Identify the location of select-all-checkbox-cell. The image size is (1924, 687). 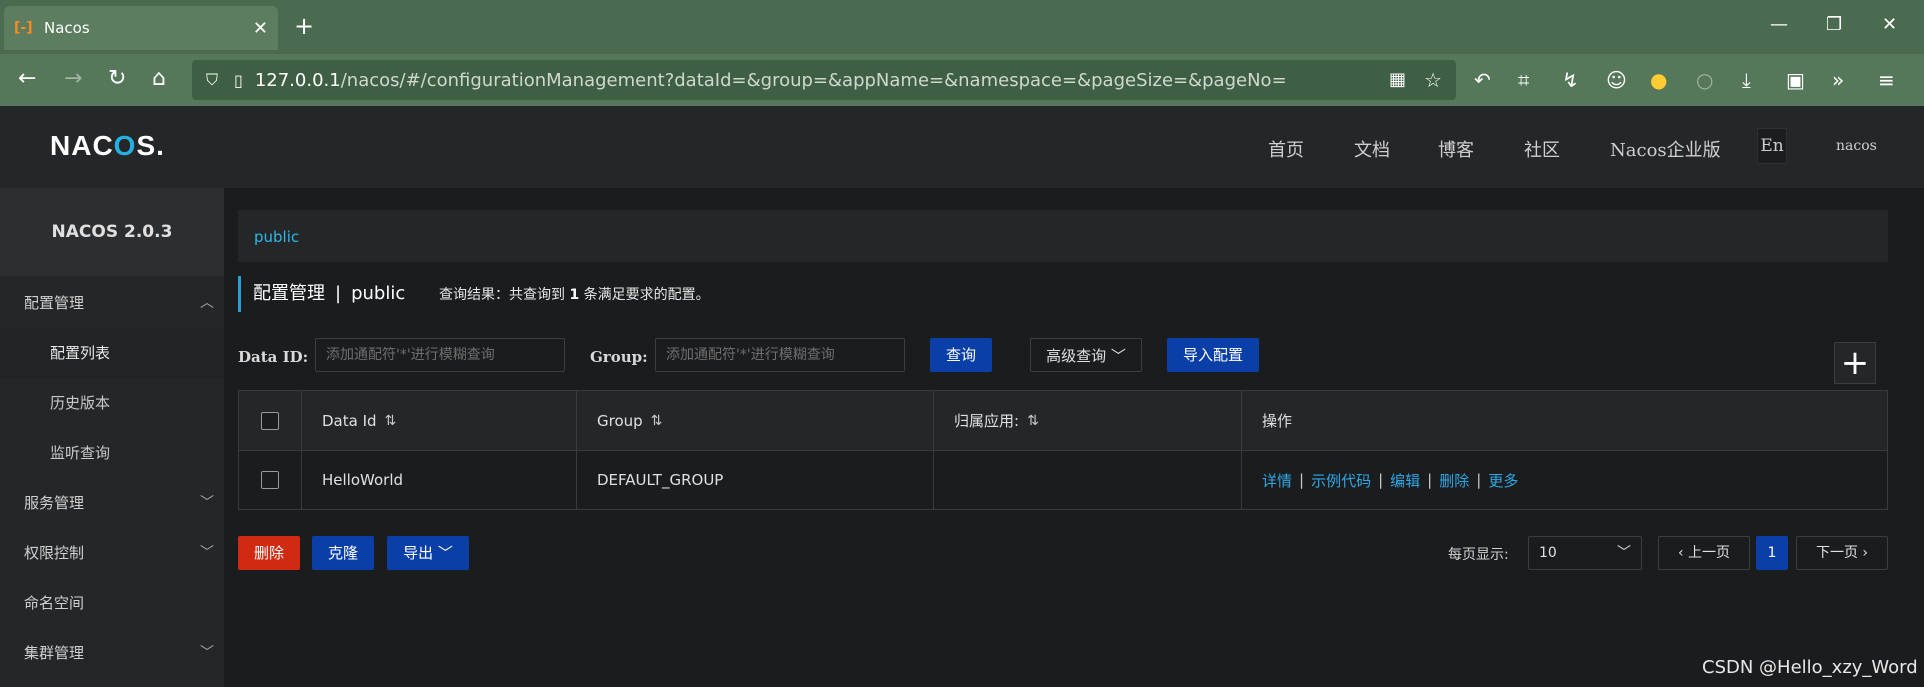
(270, 420).